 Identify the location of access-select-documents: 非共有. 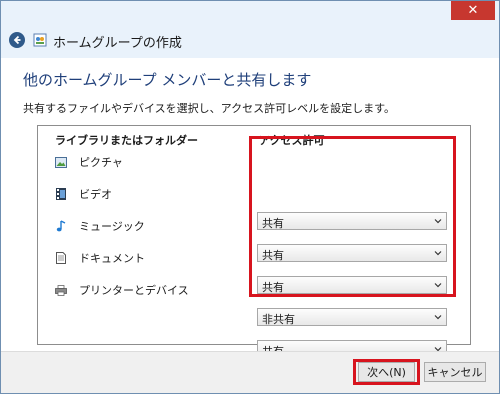
(352, 317).